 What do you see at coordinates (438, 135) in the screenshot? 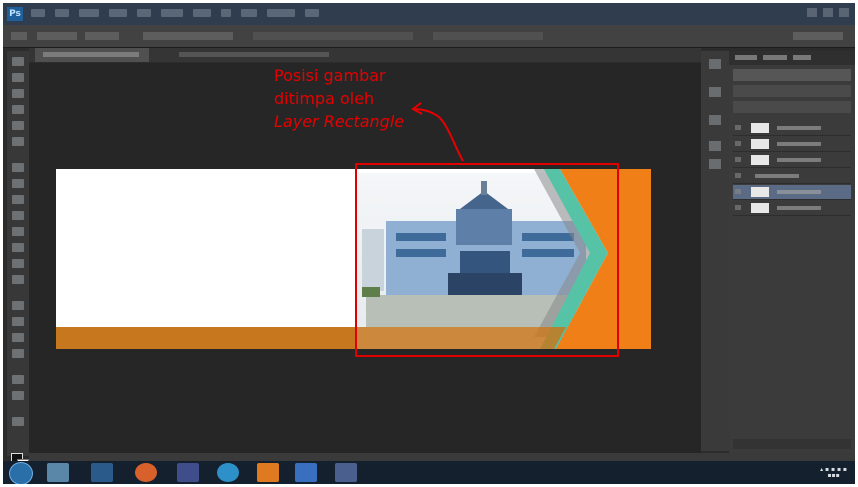
I see `arrow-curve` at bounding box center [438, 135].